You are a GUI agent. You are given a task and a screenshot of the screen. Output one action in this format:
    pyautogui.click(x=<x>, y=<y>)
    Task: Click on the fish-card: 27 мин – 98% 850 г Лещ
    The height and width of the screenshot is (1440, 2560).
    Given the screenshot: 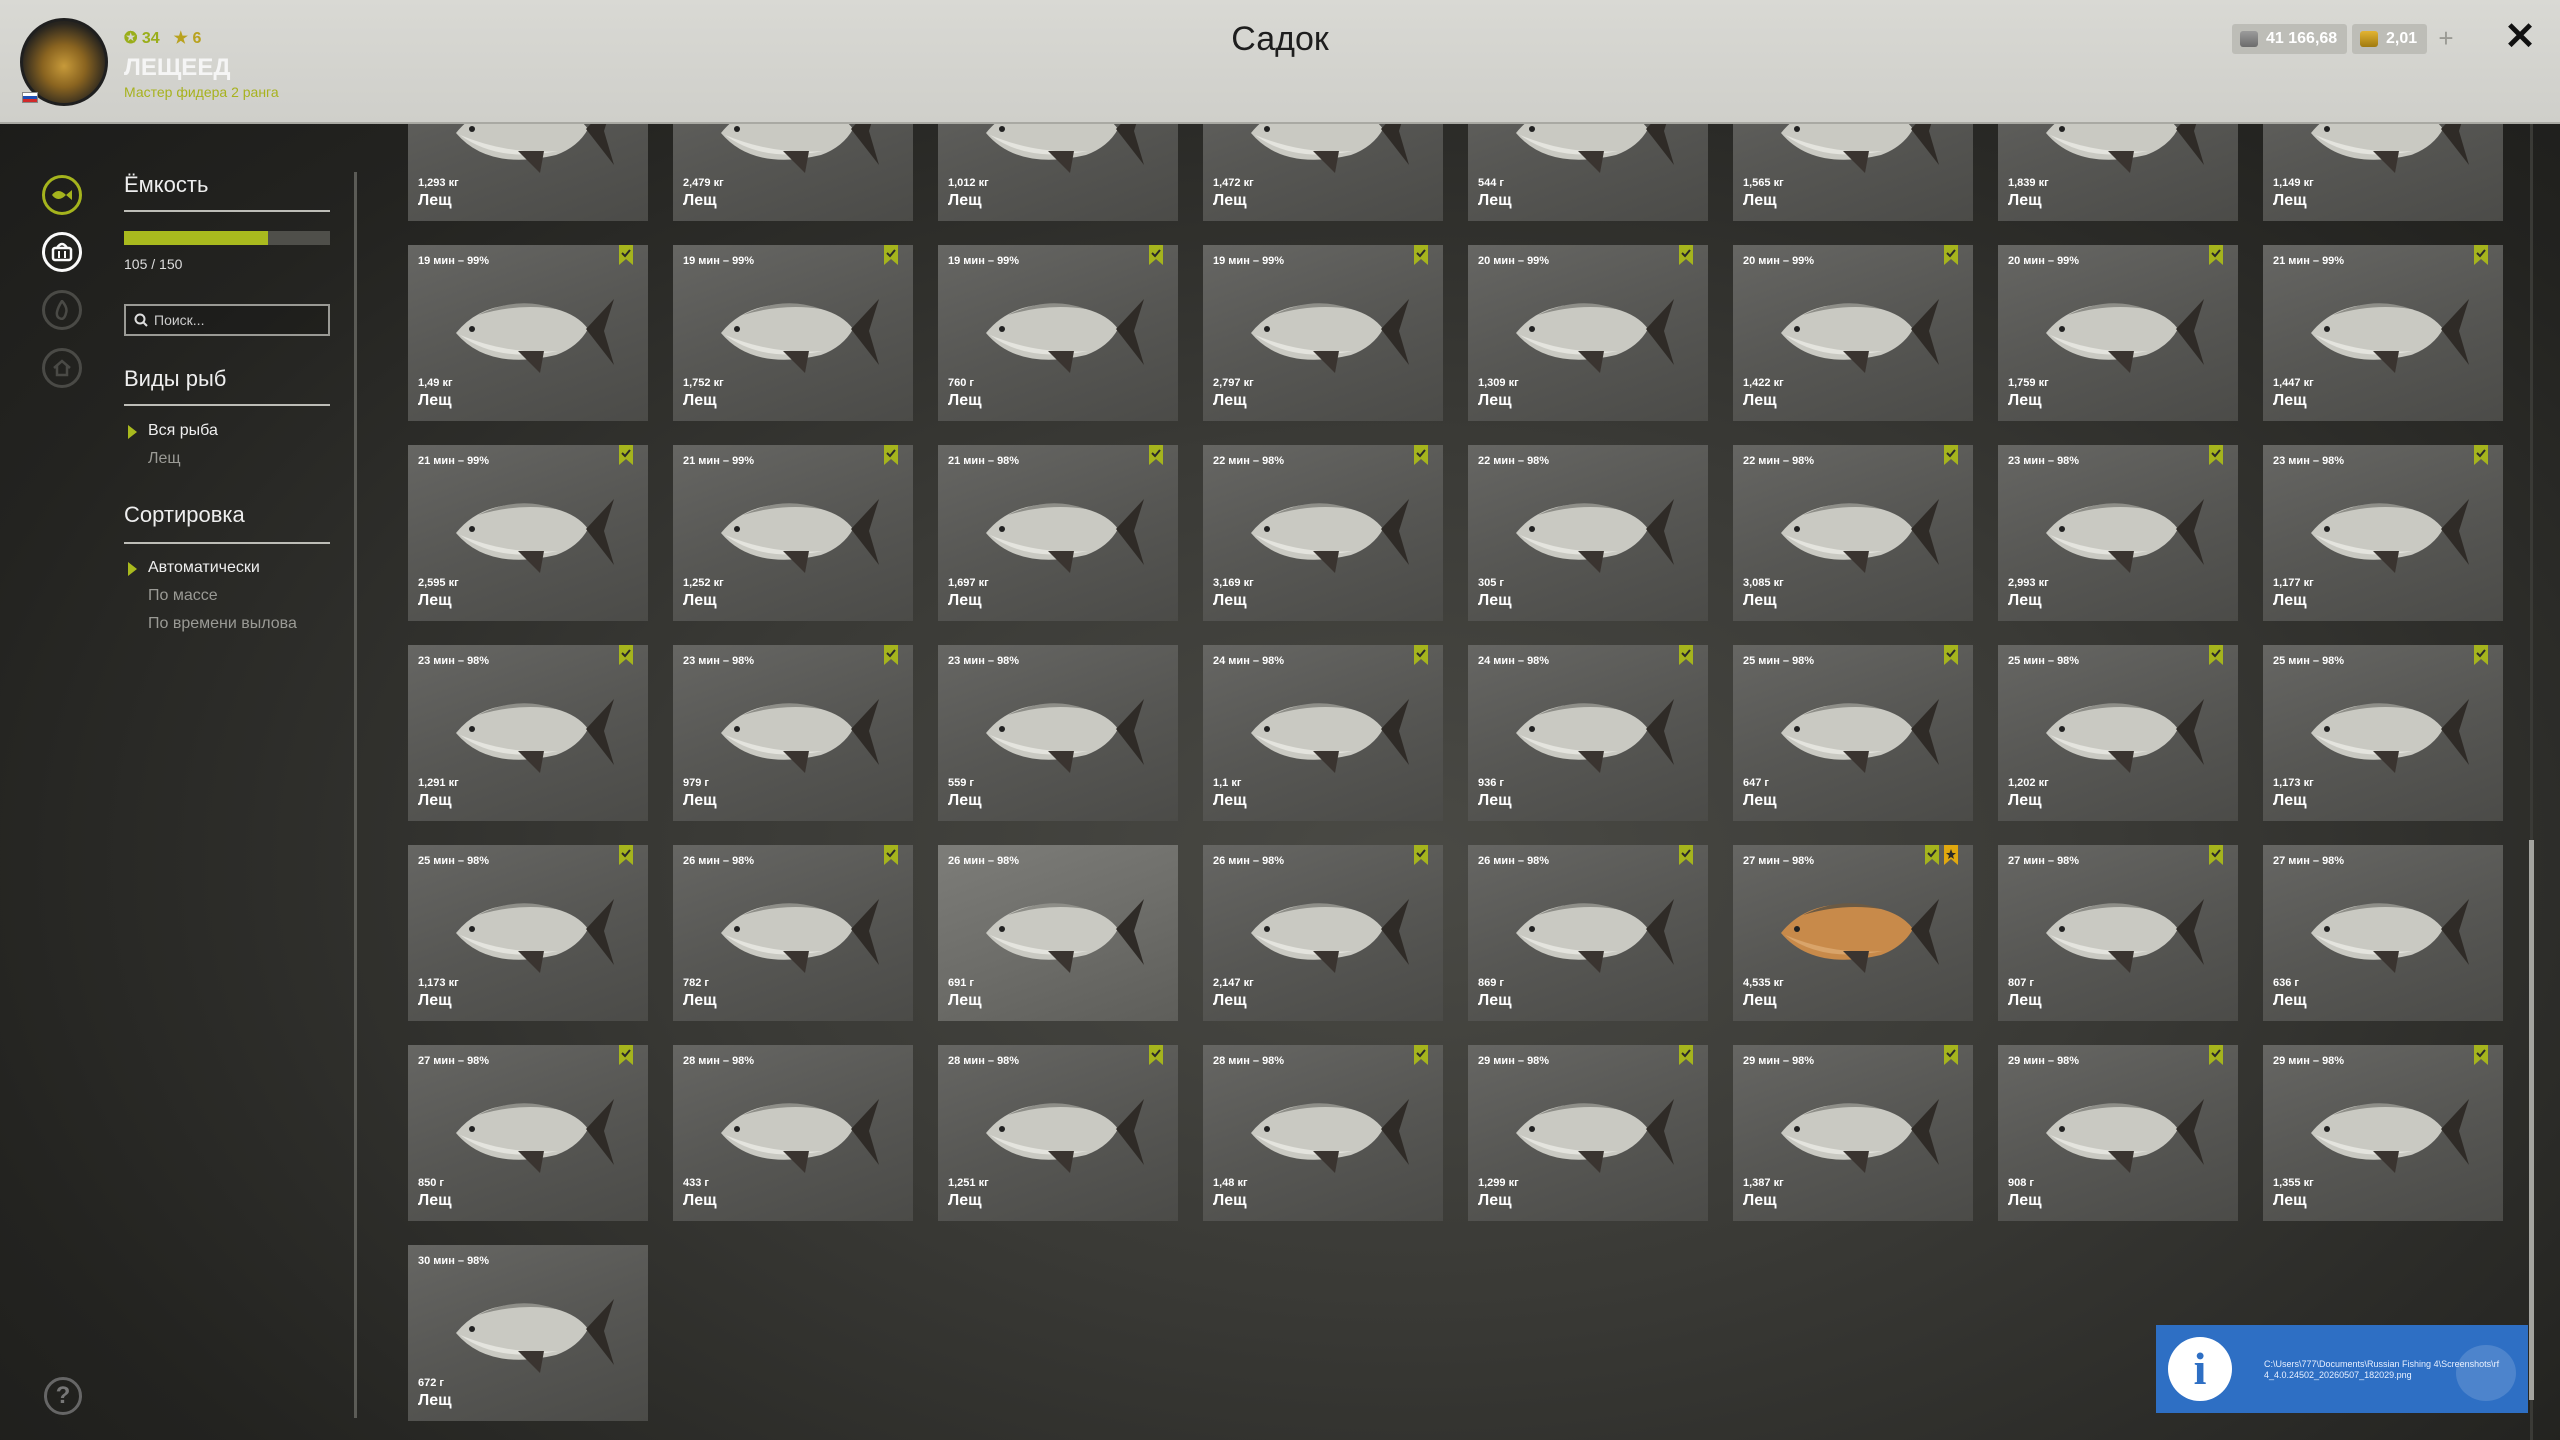 What is the action you would take?
    pyautogui.click(x=528, y=1133)
    